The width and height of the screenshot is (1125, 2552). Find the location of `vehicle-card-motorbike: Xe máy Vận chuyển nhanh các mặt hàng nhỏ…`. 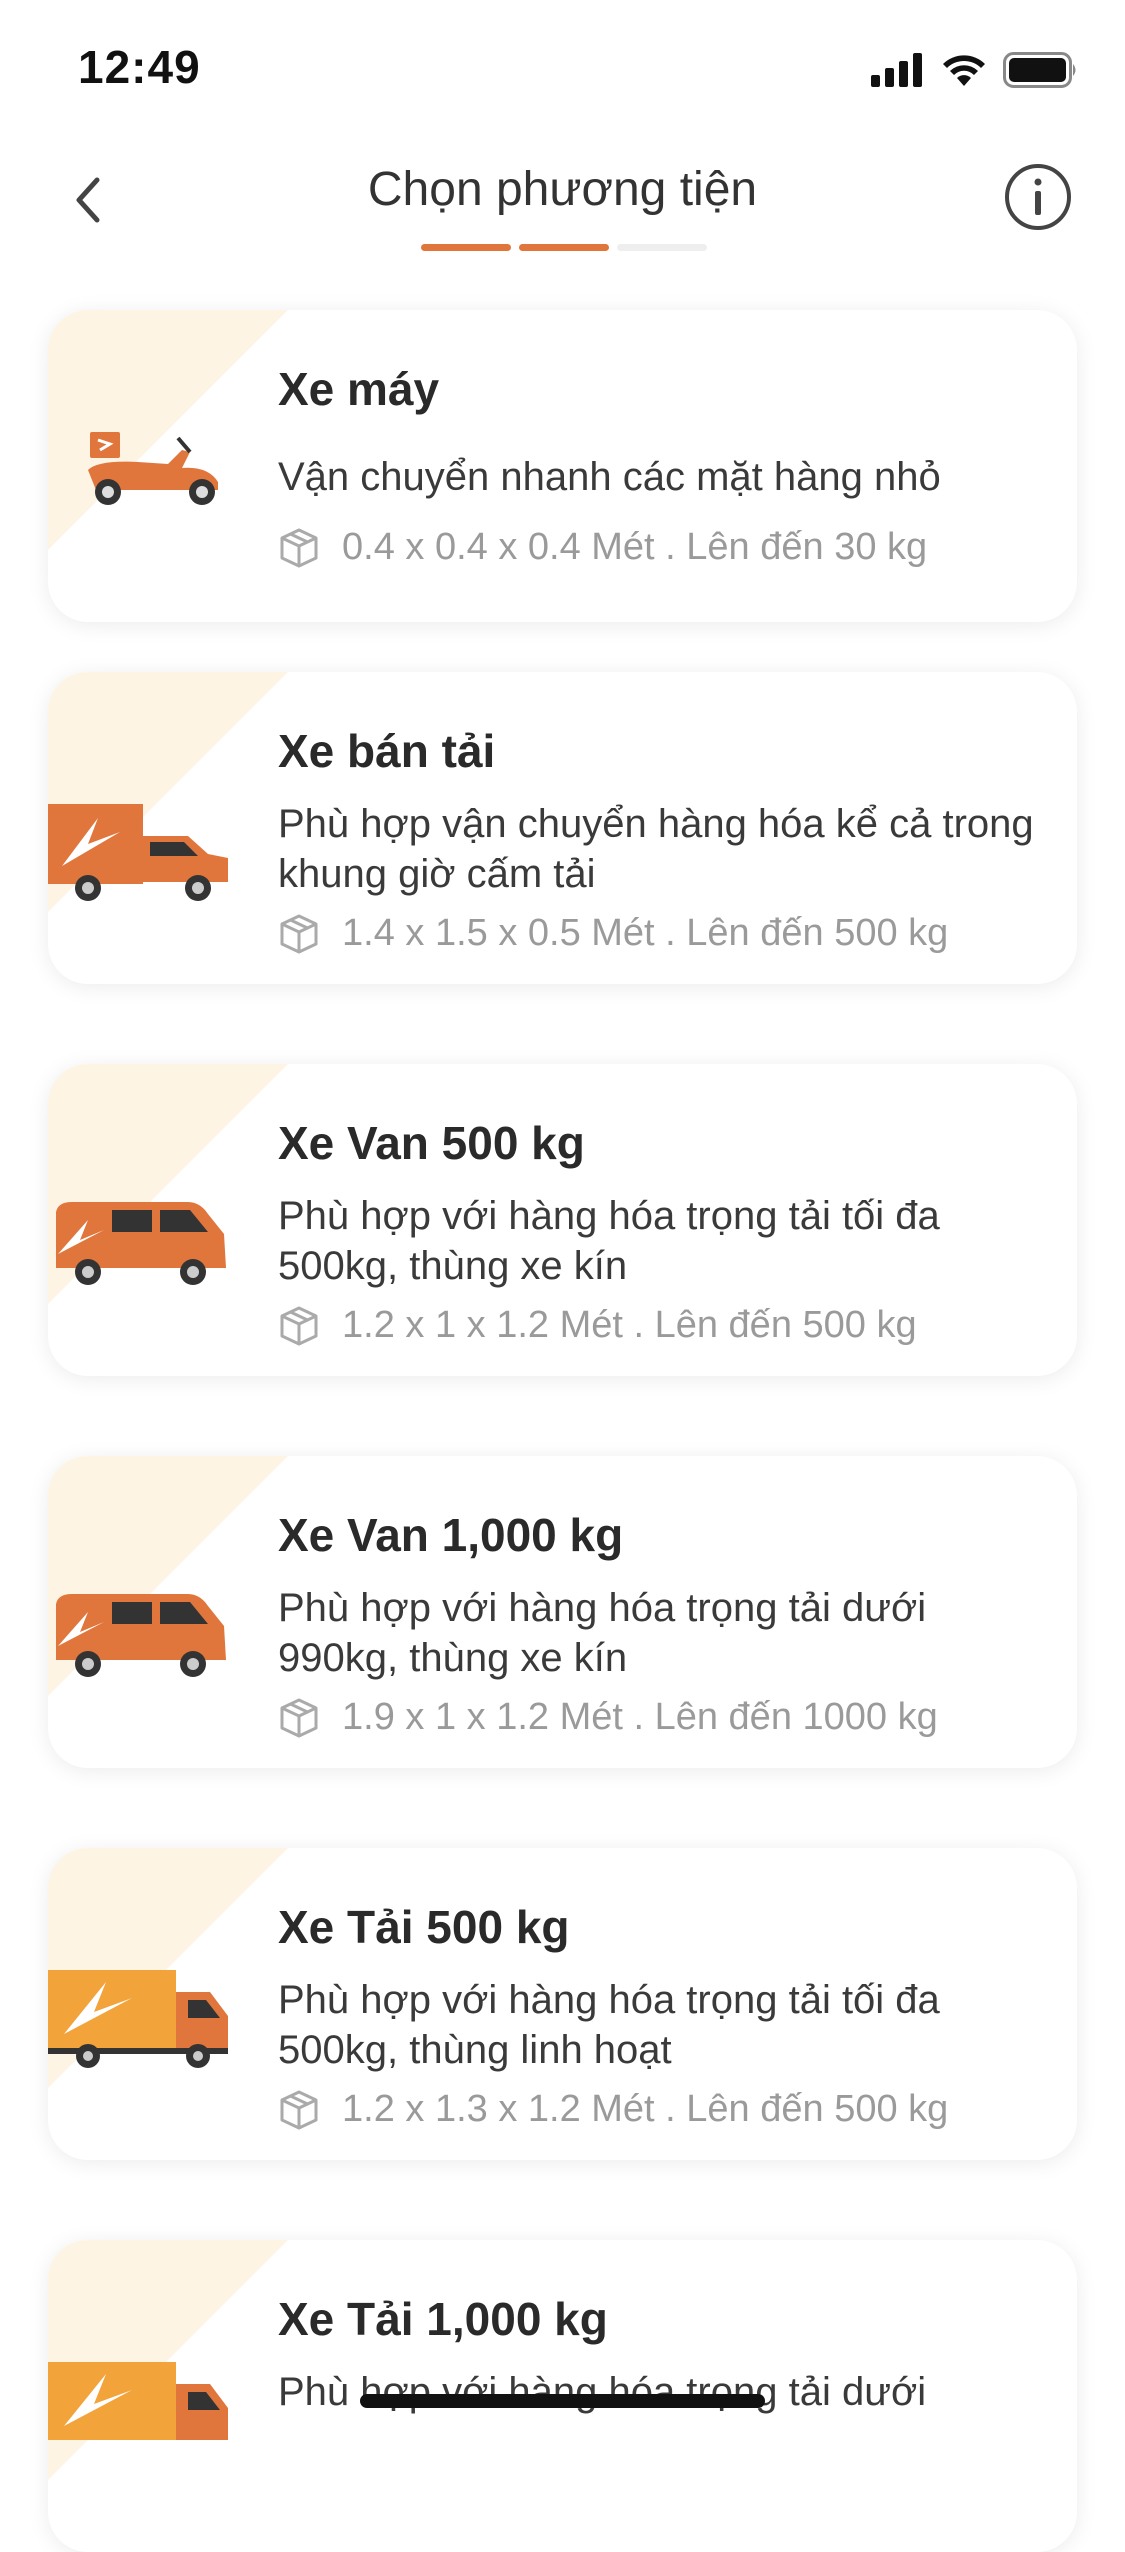

vehicle-card-motorbike: Xe máy Vận chuyển nhanh các mặt hàng nhỏ… is located at coordinates (562, 466).